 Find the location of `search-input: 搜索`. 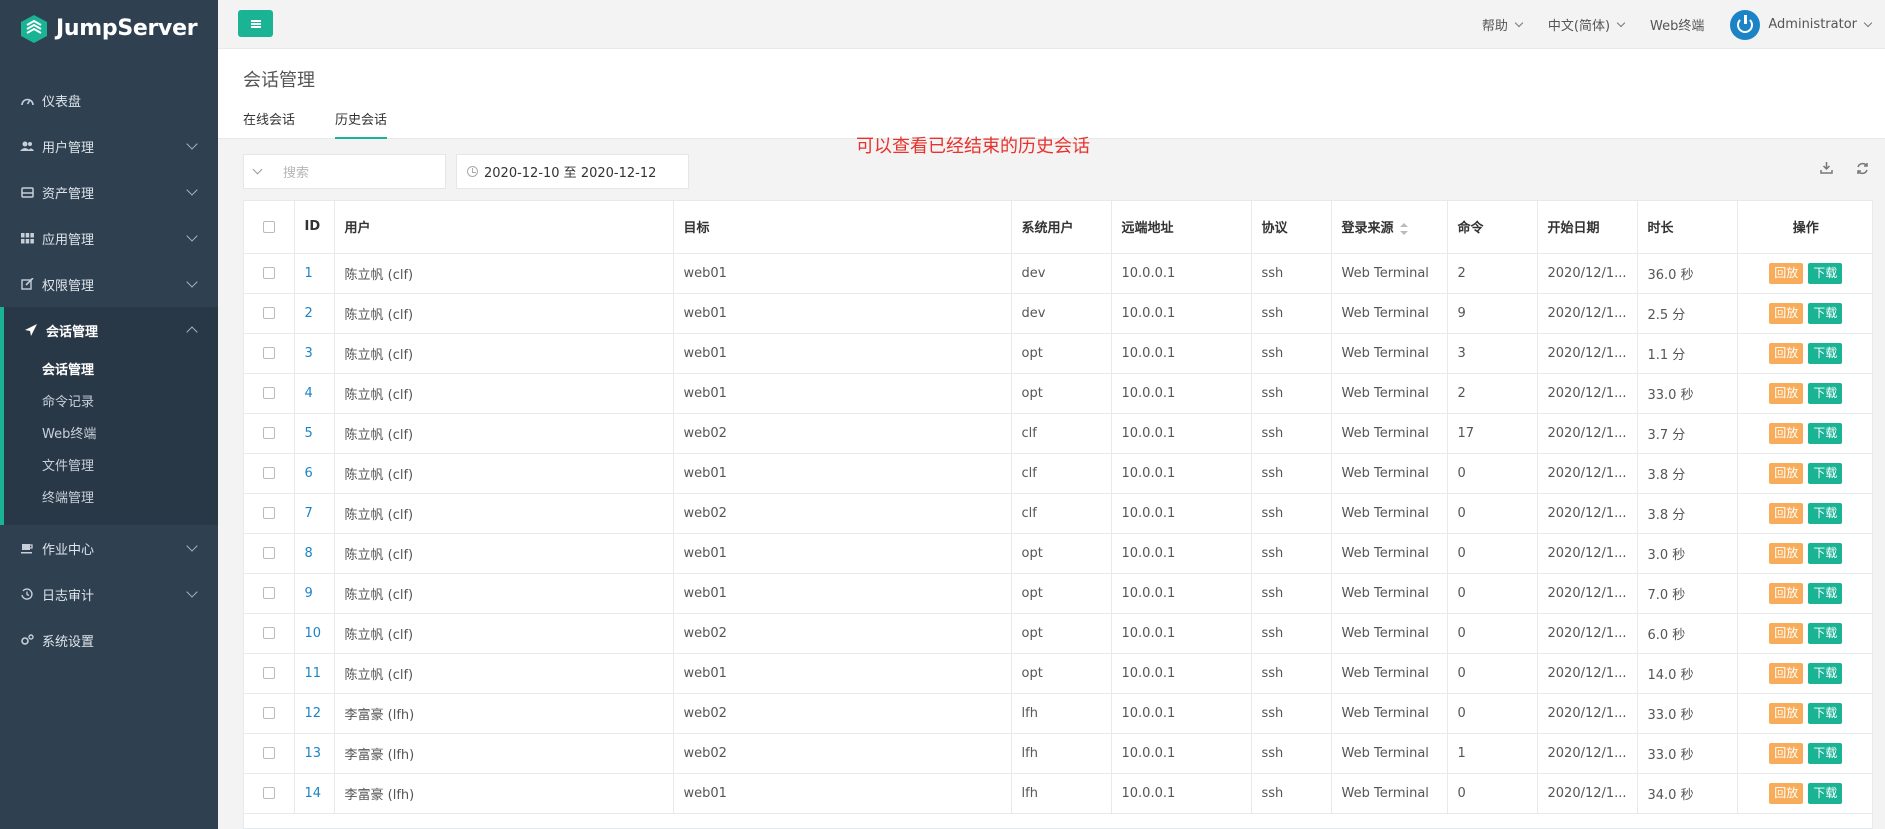

search-input: 搜索 is located at coordinates (344, 171).